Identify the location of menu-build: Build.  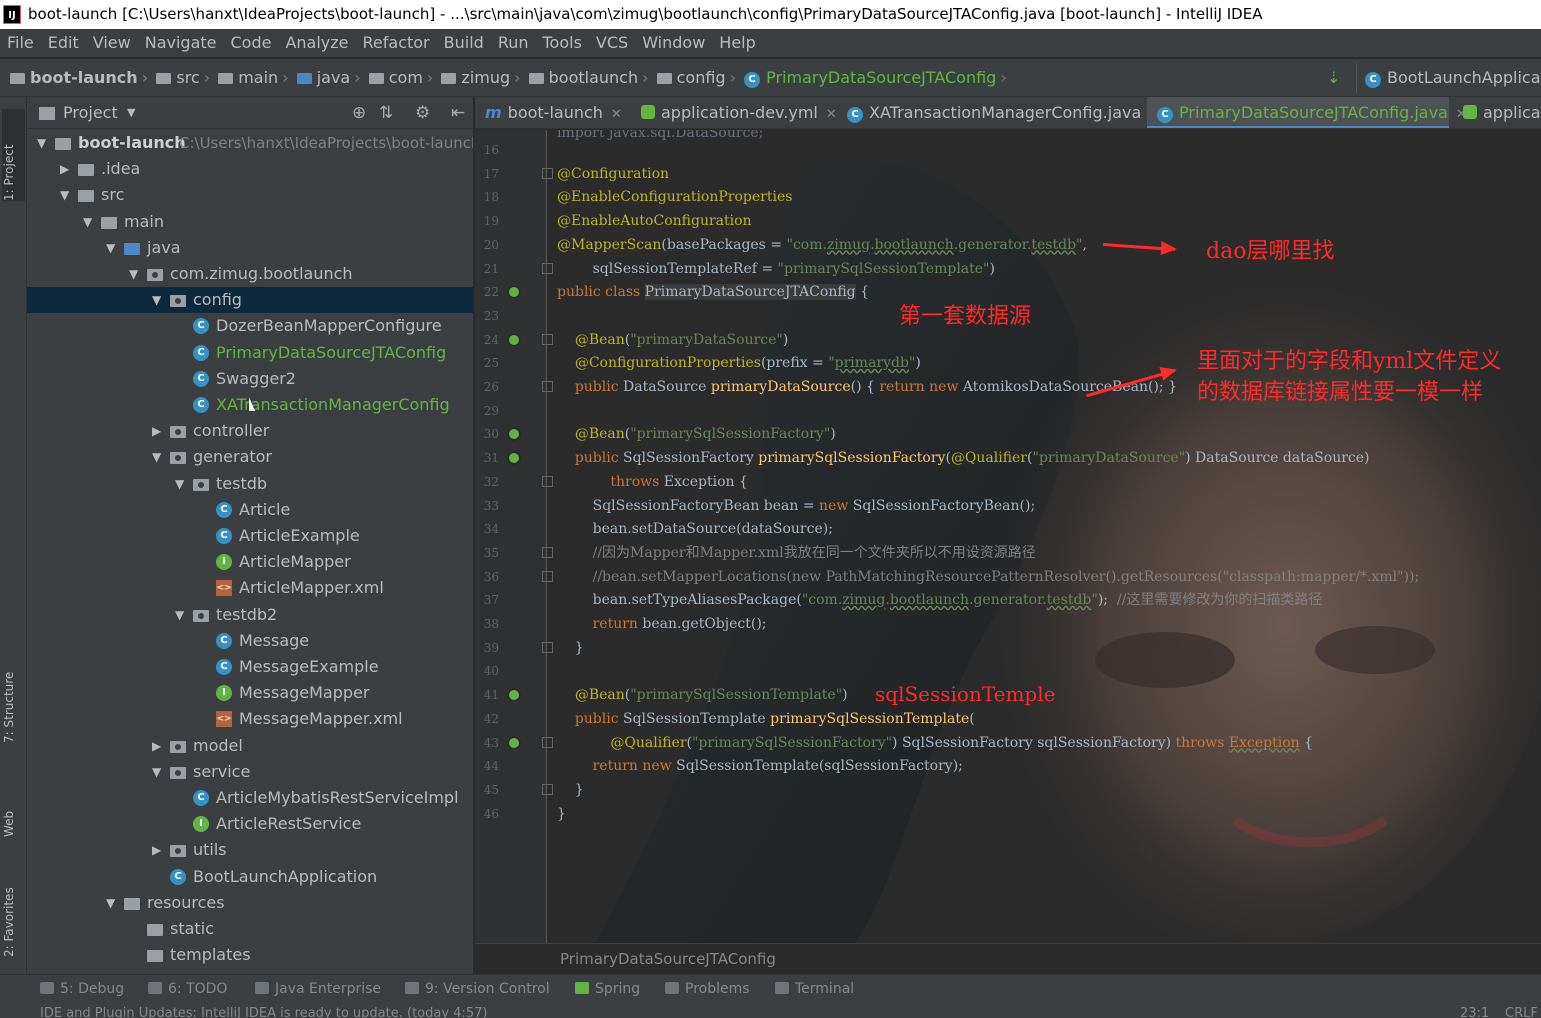
(464, 43).